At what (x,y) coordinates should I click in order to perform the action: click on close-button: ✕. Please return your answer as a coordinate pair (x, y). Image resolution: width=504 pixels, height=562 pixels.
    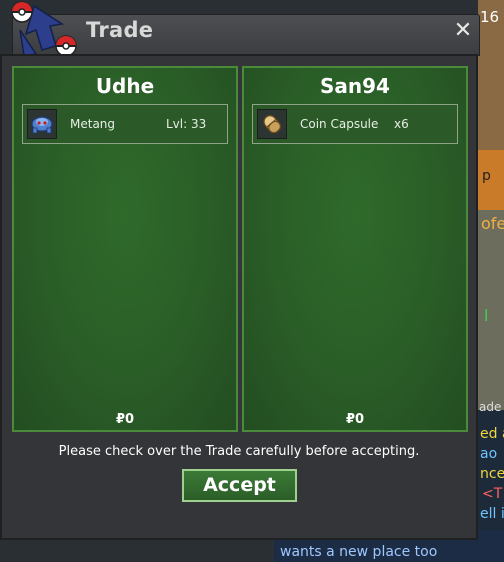
    Looking at the image, I should click on (463, 31).